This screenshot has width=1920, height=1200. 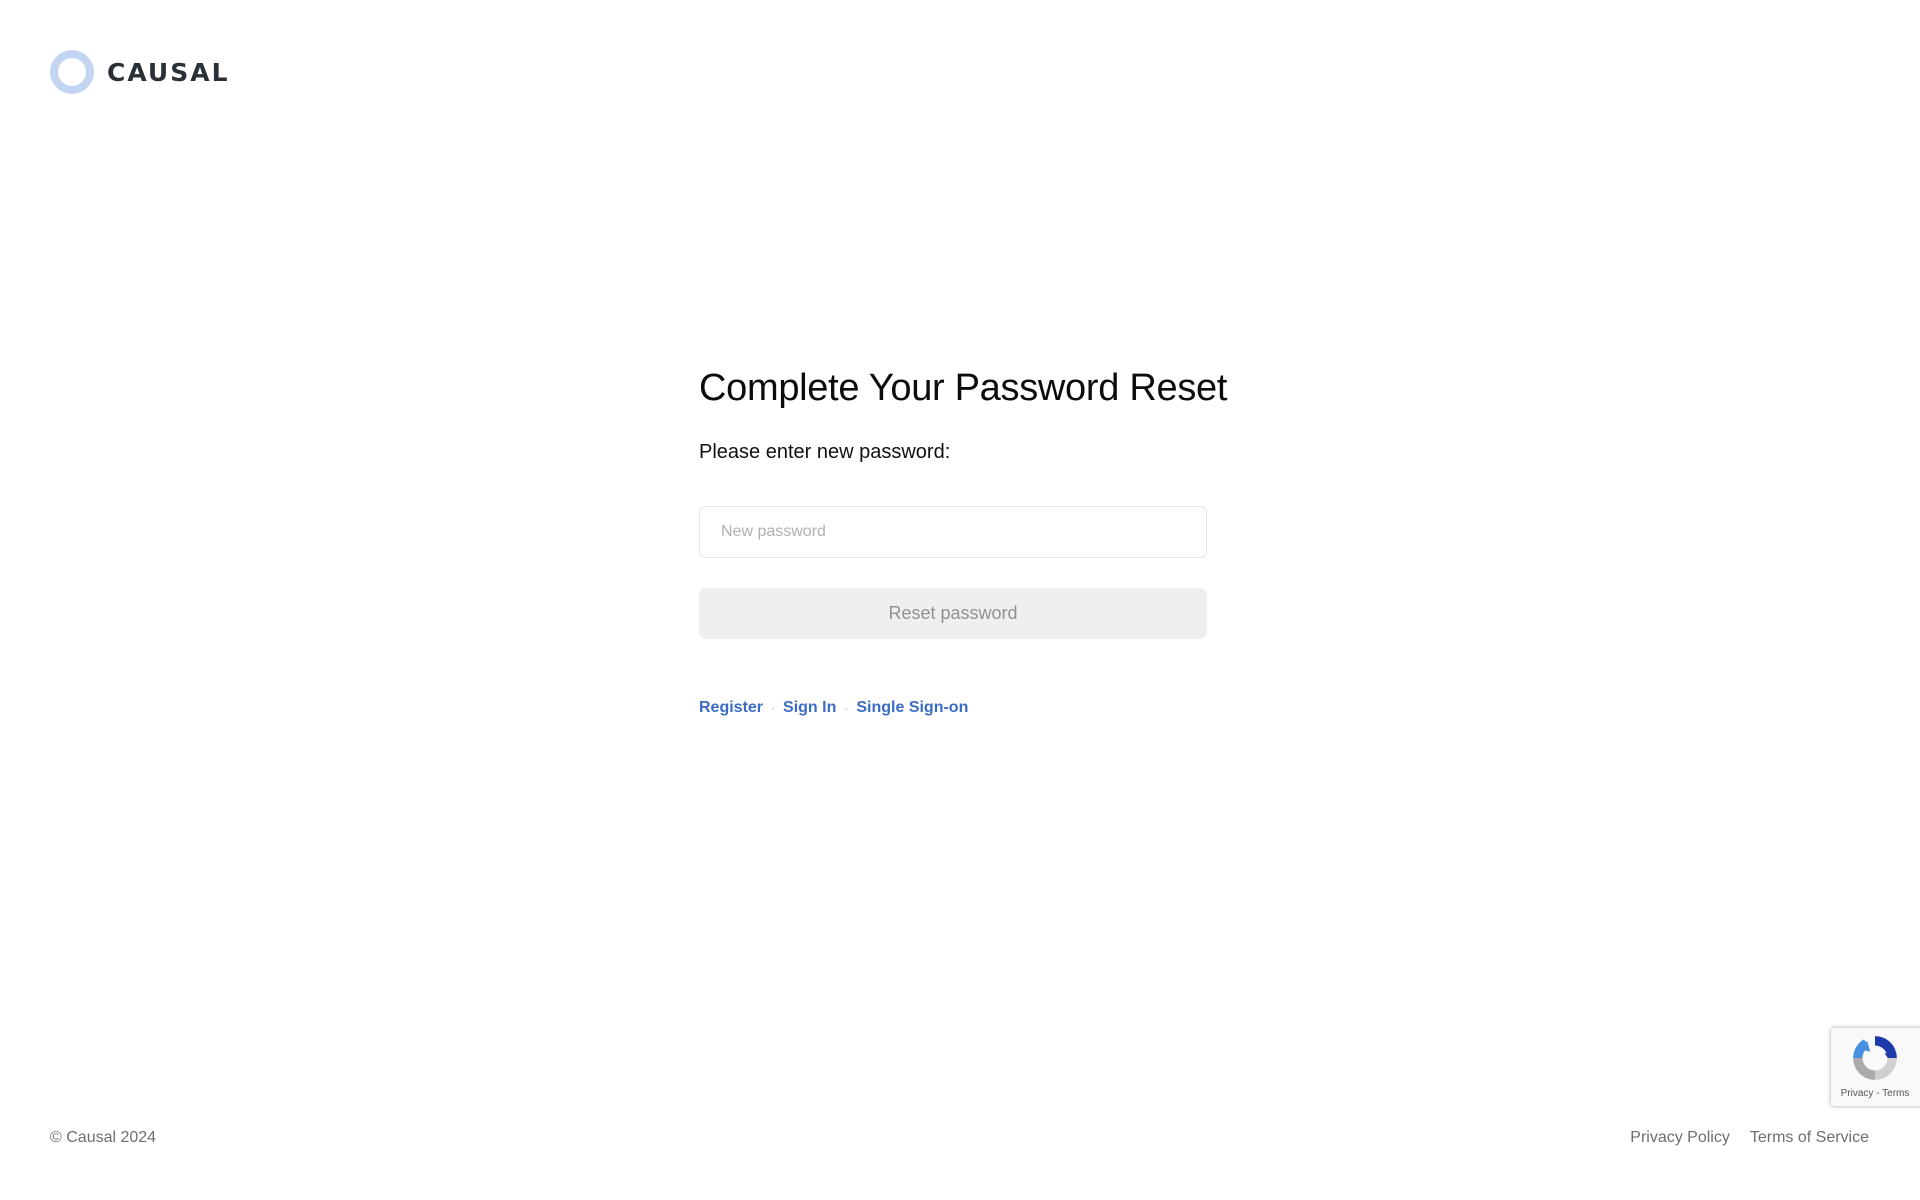 I want to click on recaptcha-badge: Privacy - Terms, so click(x=1875, y=1067).